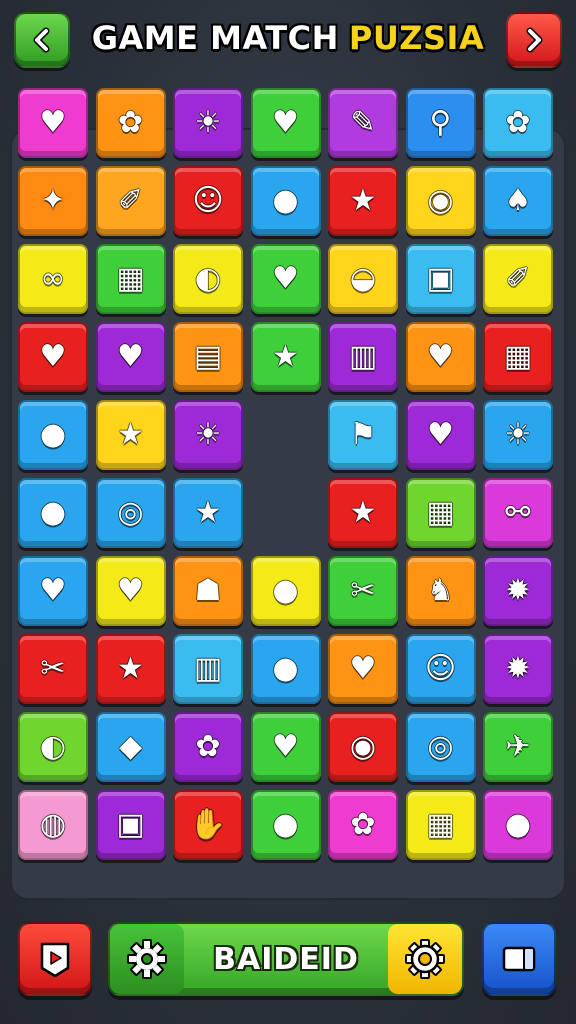 The height and width of the screenshot is (1024, 576). Describe the element at coordinates (130, 279) in the screenshot. I see `tile-calculator: ▦` at that location.